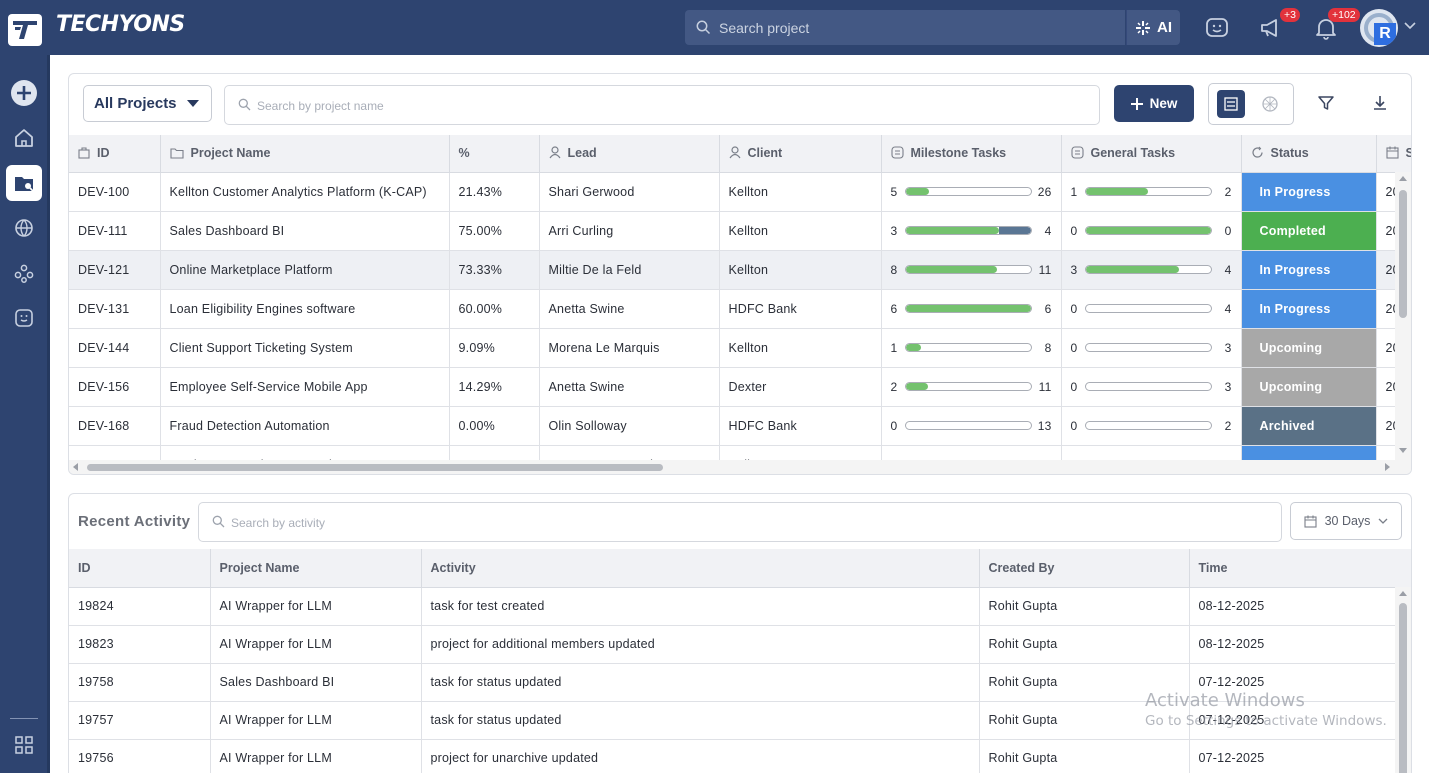 The width and height of the screenshot is (1429, 773). I want to click on apps-grid-icon, so click(24, 745).